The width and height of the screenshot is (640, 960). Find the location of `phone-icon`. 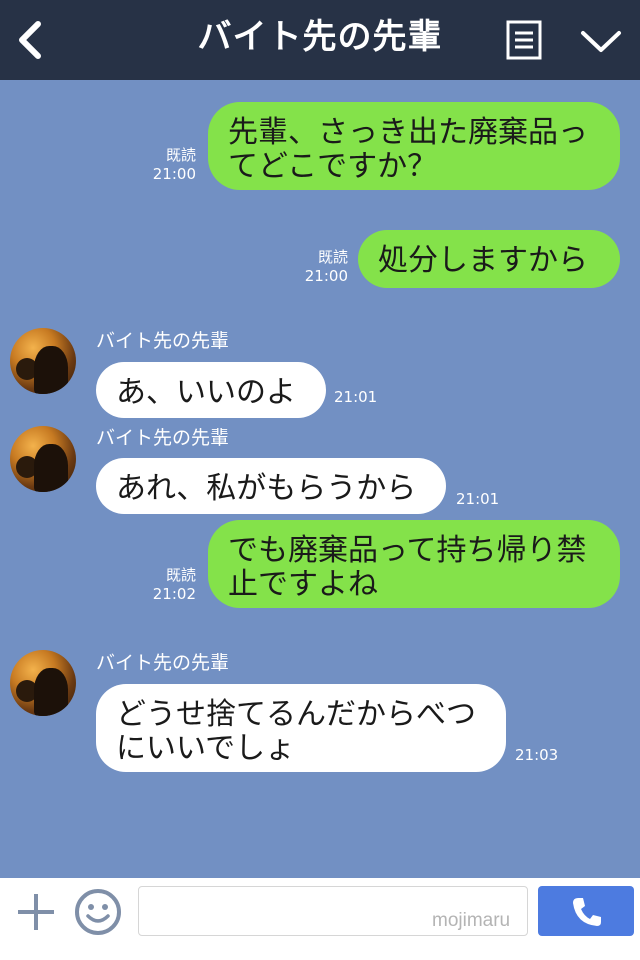

phone-icon is located at coordinates (587, 912).